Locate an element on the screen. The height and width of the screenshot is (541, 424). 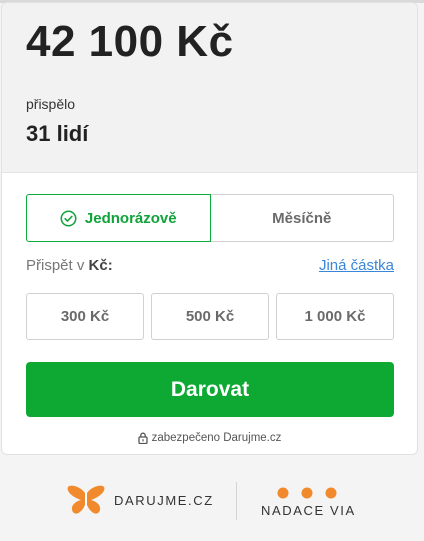
nadace-via-brand: NADACE VIA is located at coordinates (308, 510).